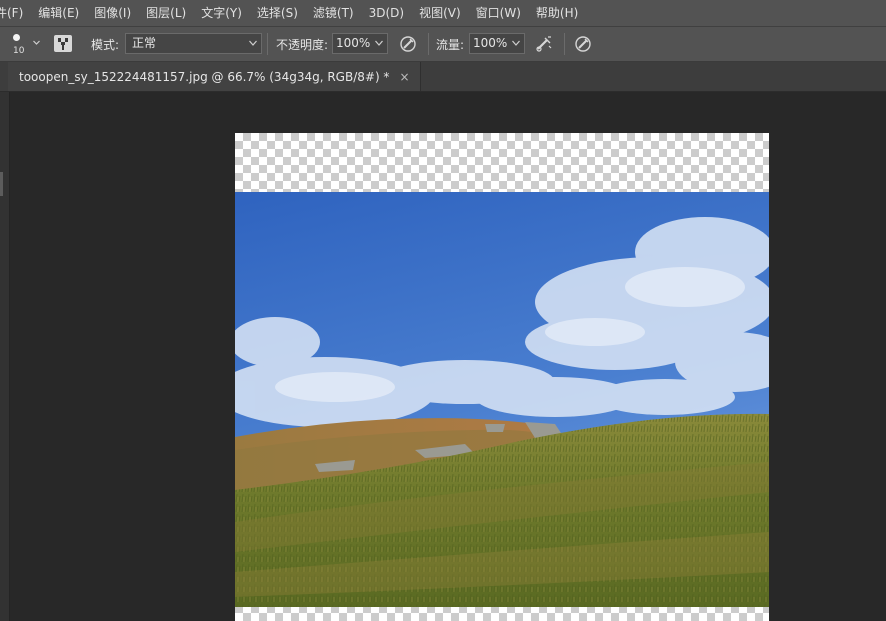 This screenshot has height=621, width=886. What do you see at coordinates (439, 13) in the screenshot?
I see `menu-view: 视图(V)` at bounding box center [439, 13].